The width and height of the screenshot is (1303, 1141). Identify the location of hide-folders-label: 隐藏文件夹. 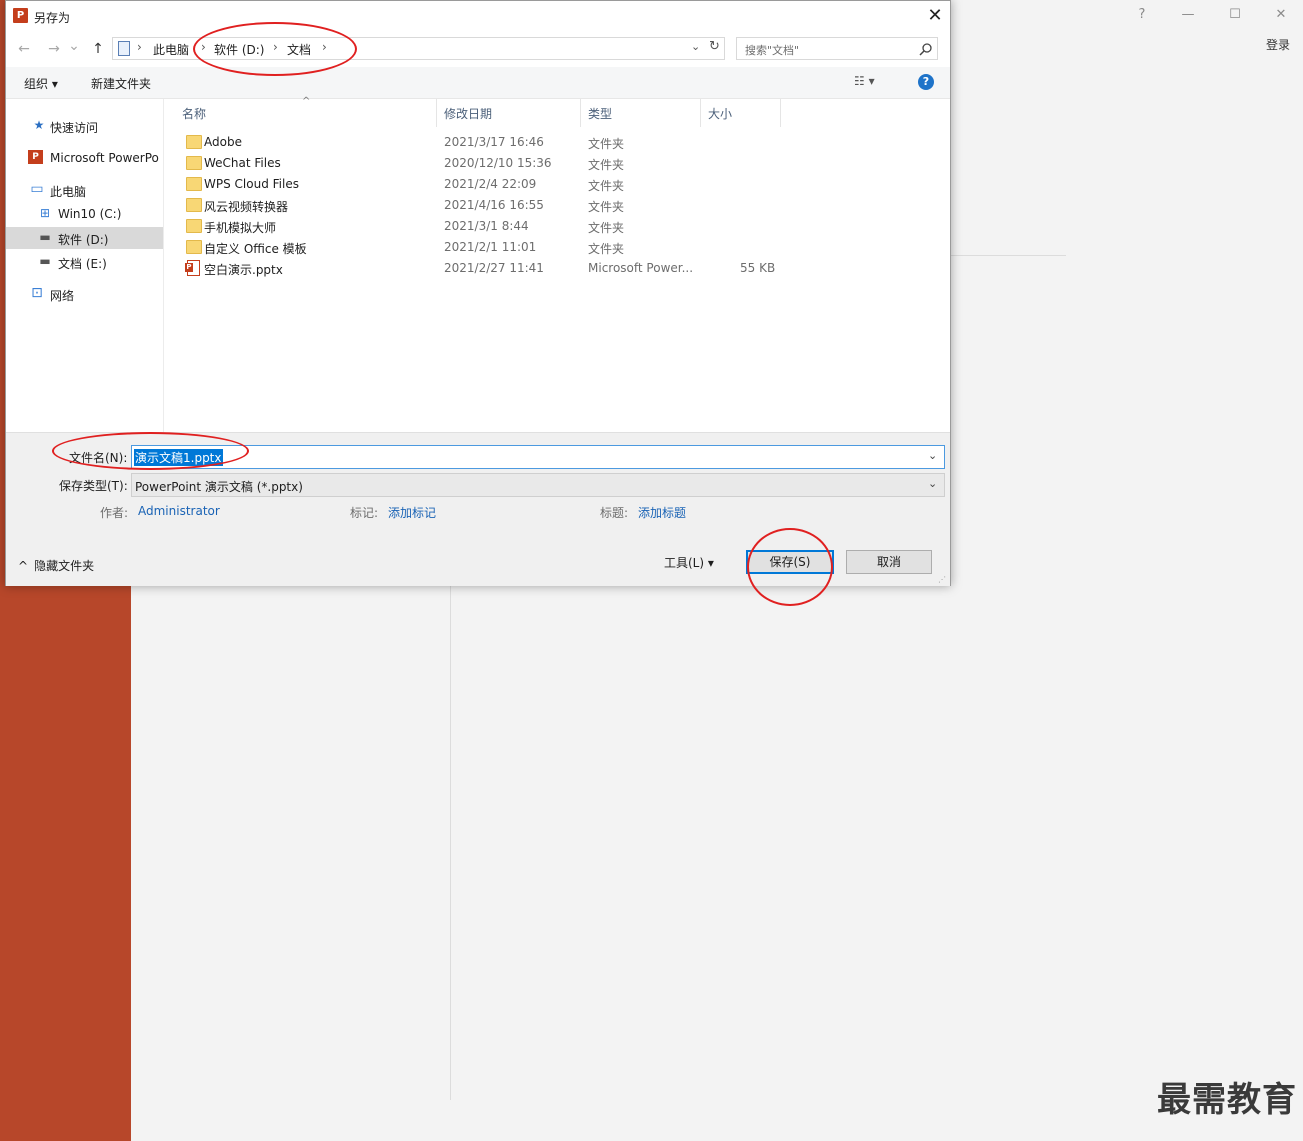
(64, 566).